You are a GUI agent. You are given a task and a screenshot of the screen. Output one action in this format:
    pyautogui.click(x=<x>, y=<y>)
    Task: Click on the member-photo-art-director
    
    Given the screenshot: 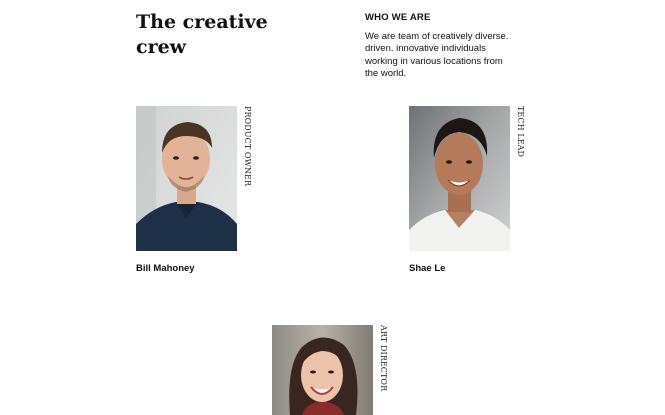 What is the action you would take?
    pyautogui.click(x=322, y=370)
    